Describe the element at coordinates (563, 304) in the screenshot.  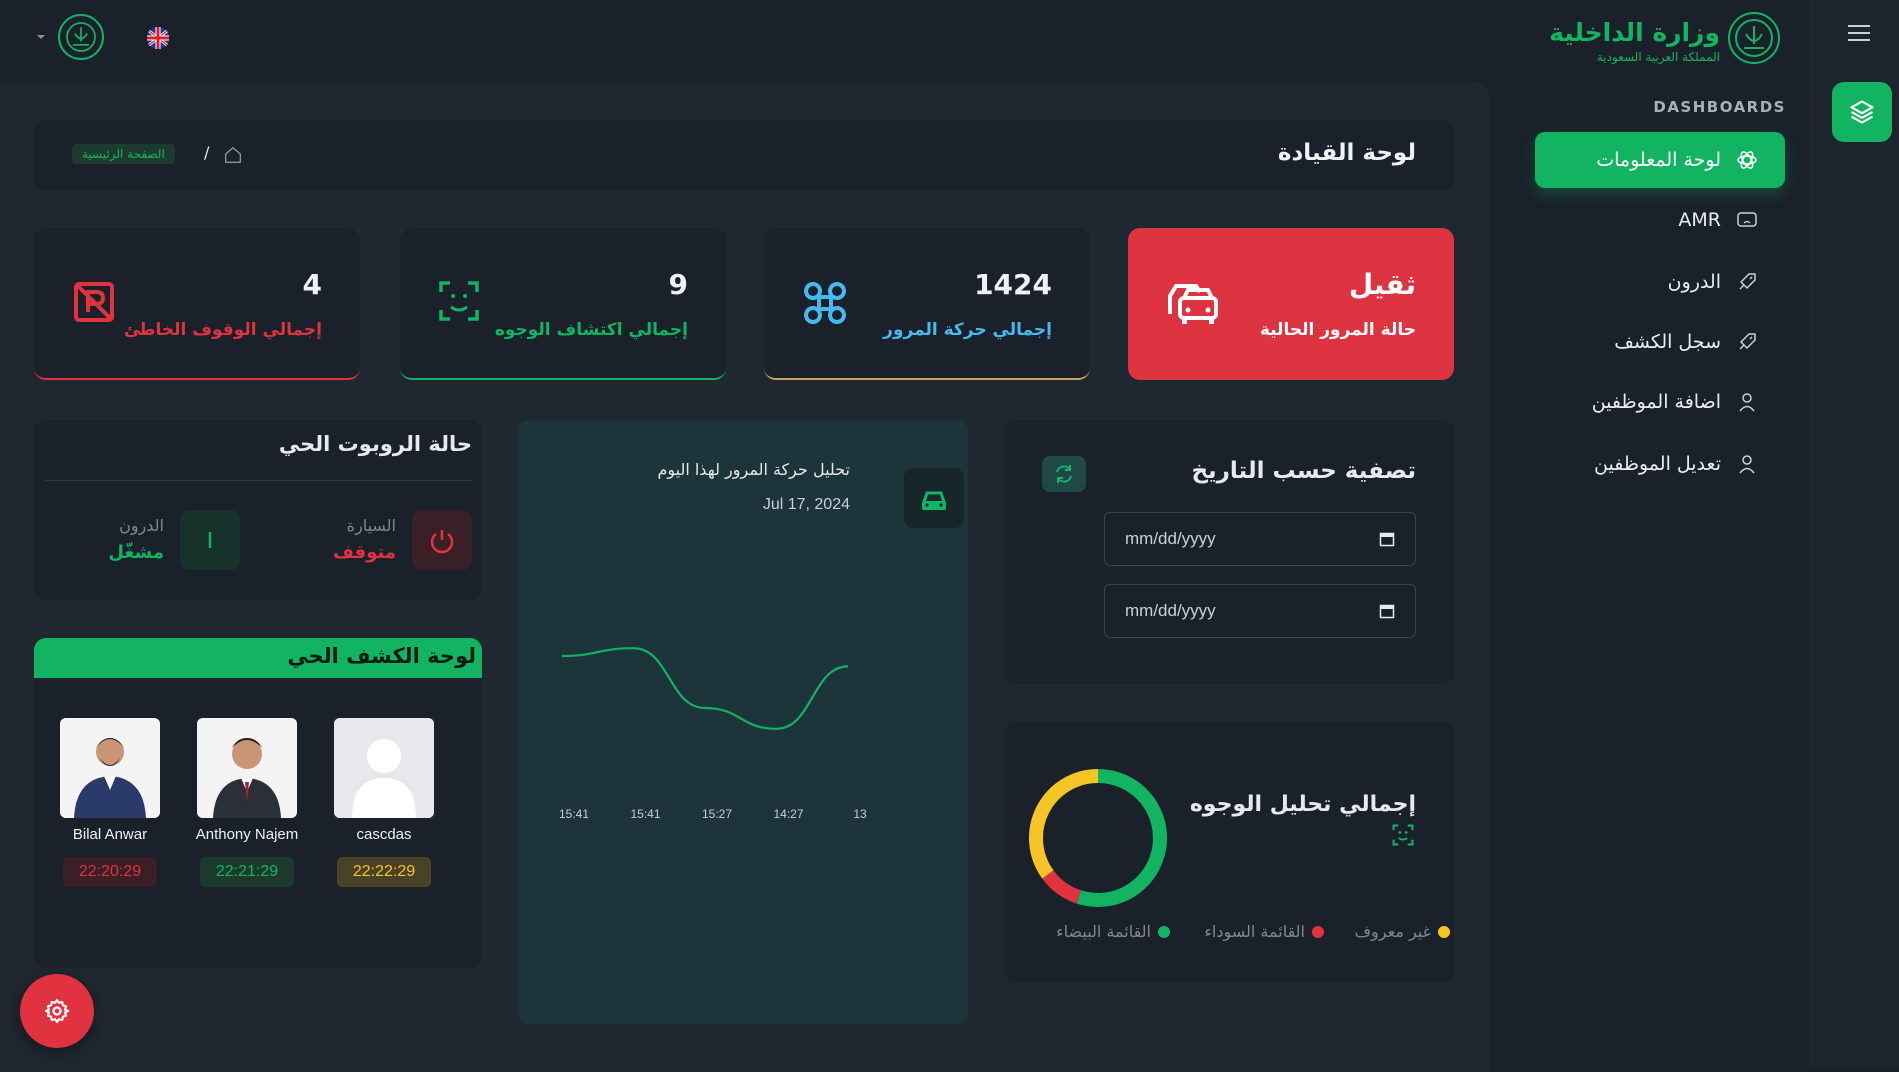
I see `stat-card-face-detection: 9 إجمالي اكتشاف الوجوه` at that location.